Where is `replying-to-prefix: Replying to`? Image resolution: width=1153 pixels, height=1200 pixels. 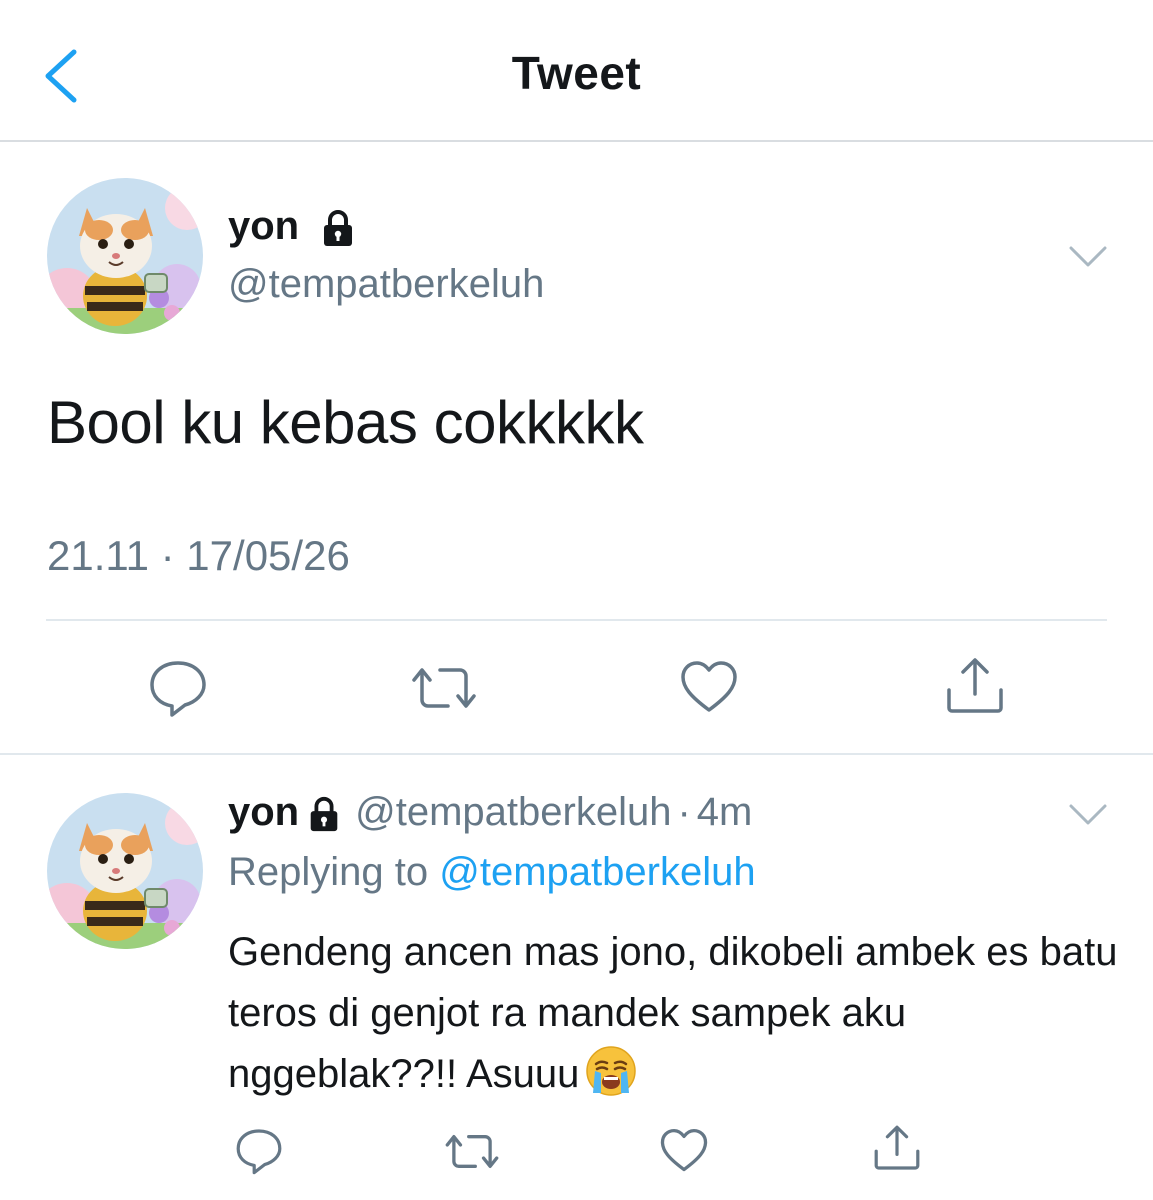 replying-to-prefix: Replying to is located at coordinates (328, 872).